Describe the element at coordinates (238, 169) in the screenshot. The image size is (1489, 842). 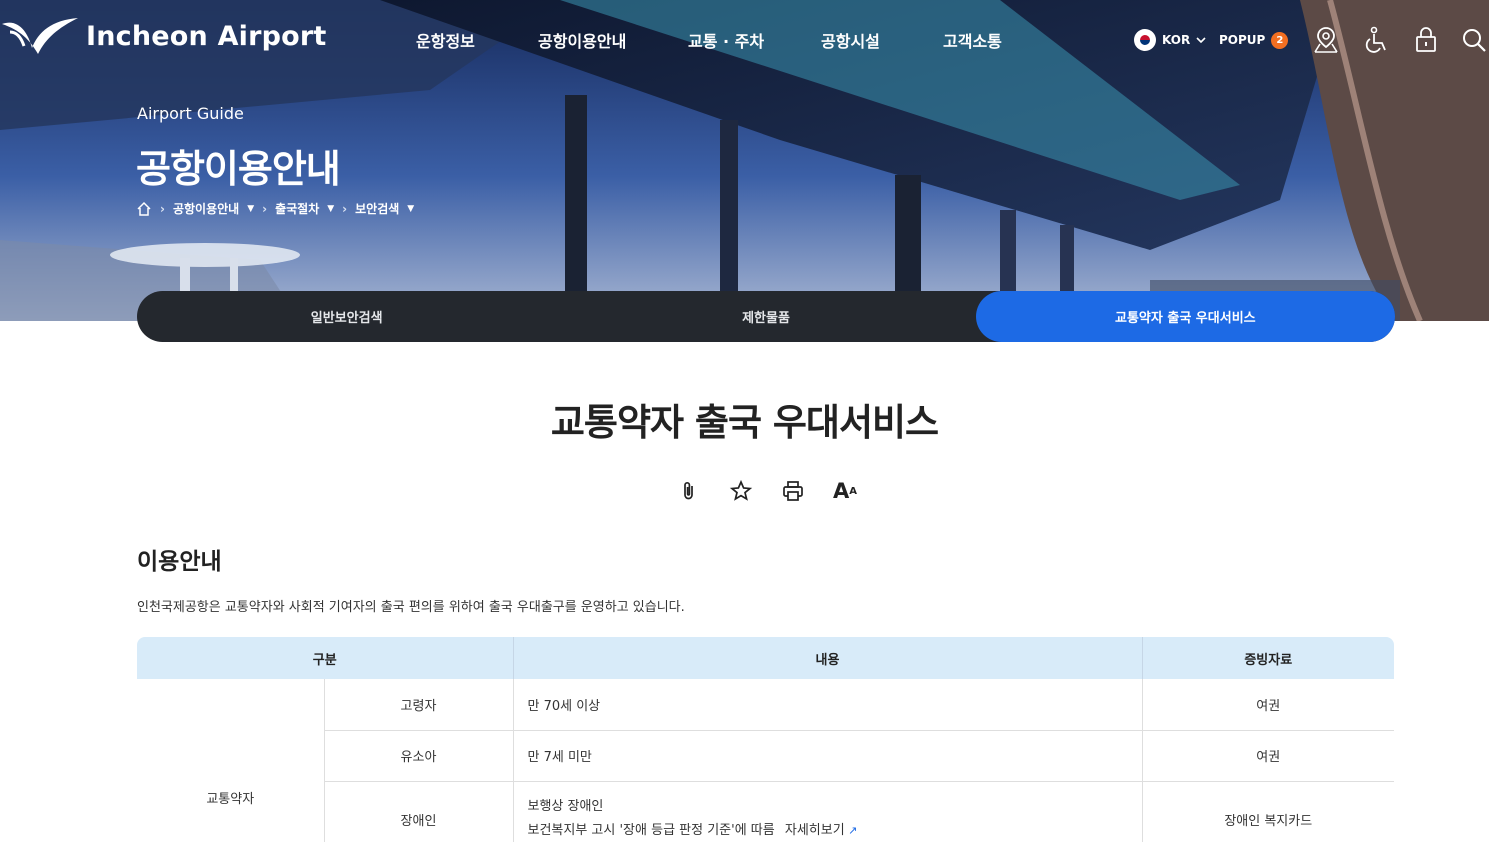
I see `page-title: 공항이용안내` at that location.